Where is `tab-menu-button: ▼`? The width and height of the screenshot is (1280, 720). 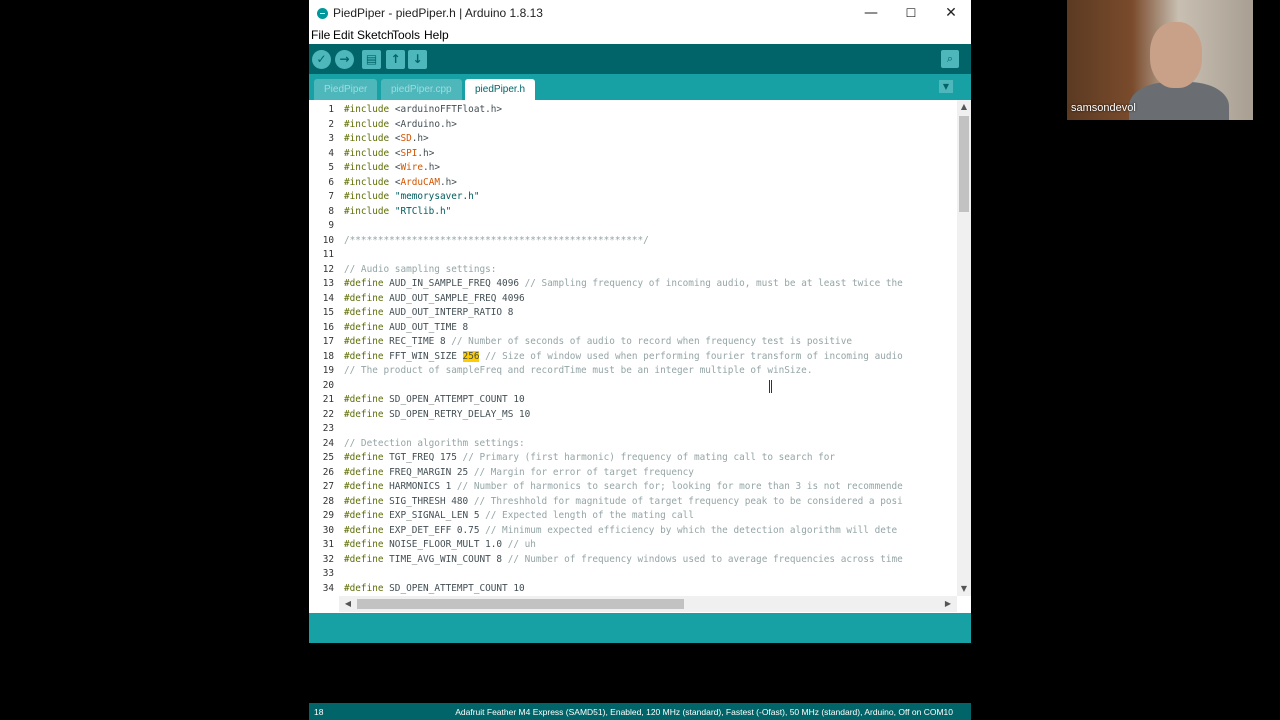
tab-menu-button: ▼ is located at coordinates (946, 86).